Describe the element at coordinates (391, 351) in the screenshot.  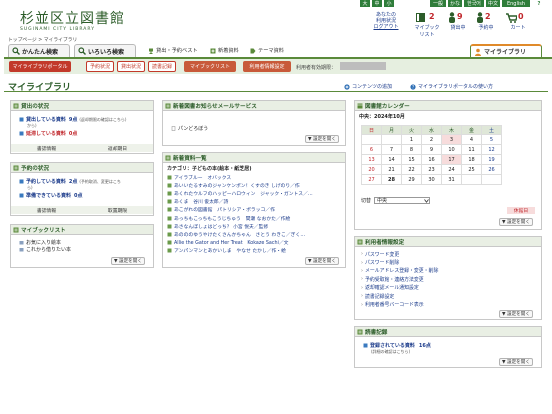
I see `reading-note: (詳細の確認はこちら)` at that location.